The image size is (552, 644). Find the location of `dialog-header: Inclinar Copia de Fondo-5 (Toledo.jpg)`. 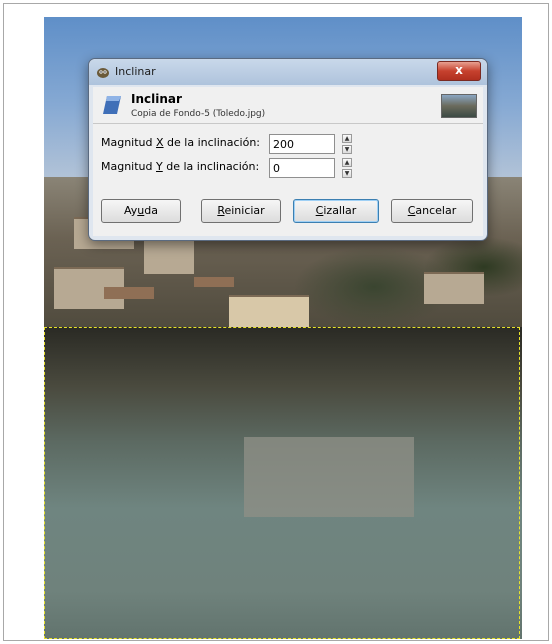

dialog-header: Inclinar Copia de Fondo-5 (Toledo.jpg) is located at coordinates (288, 105).